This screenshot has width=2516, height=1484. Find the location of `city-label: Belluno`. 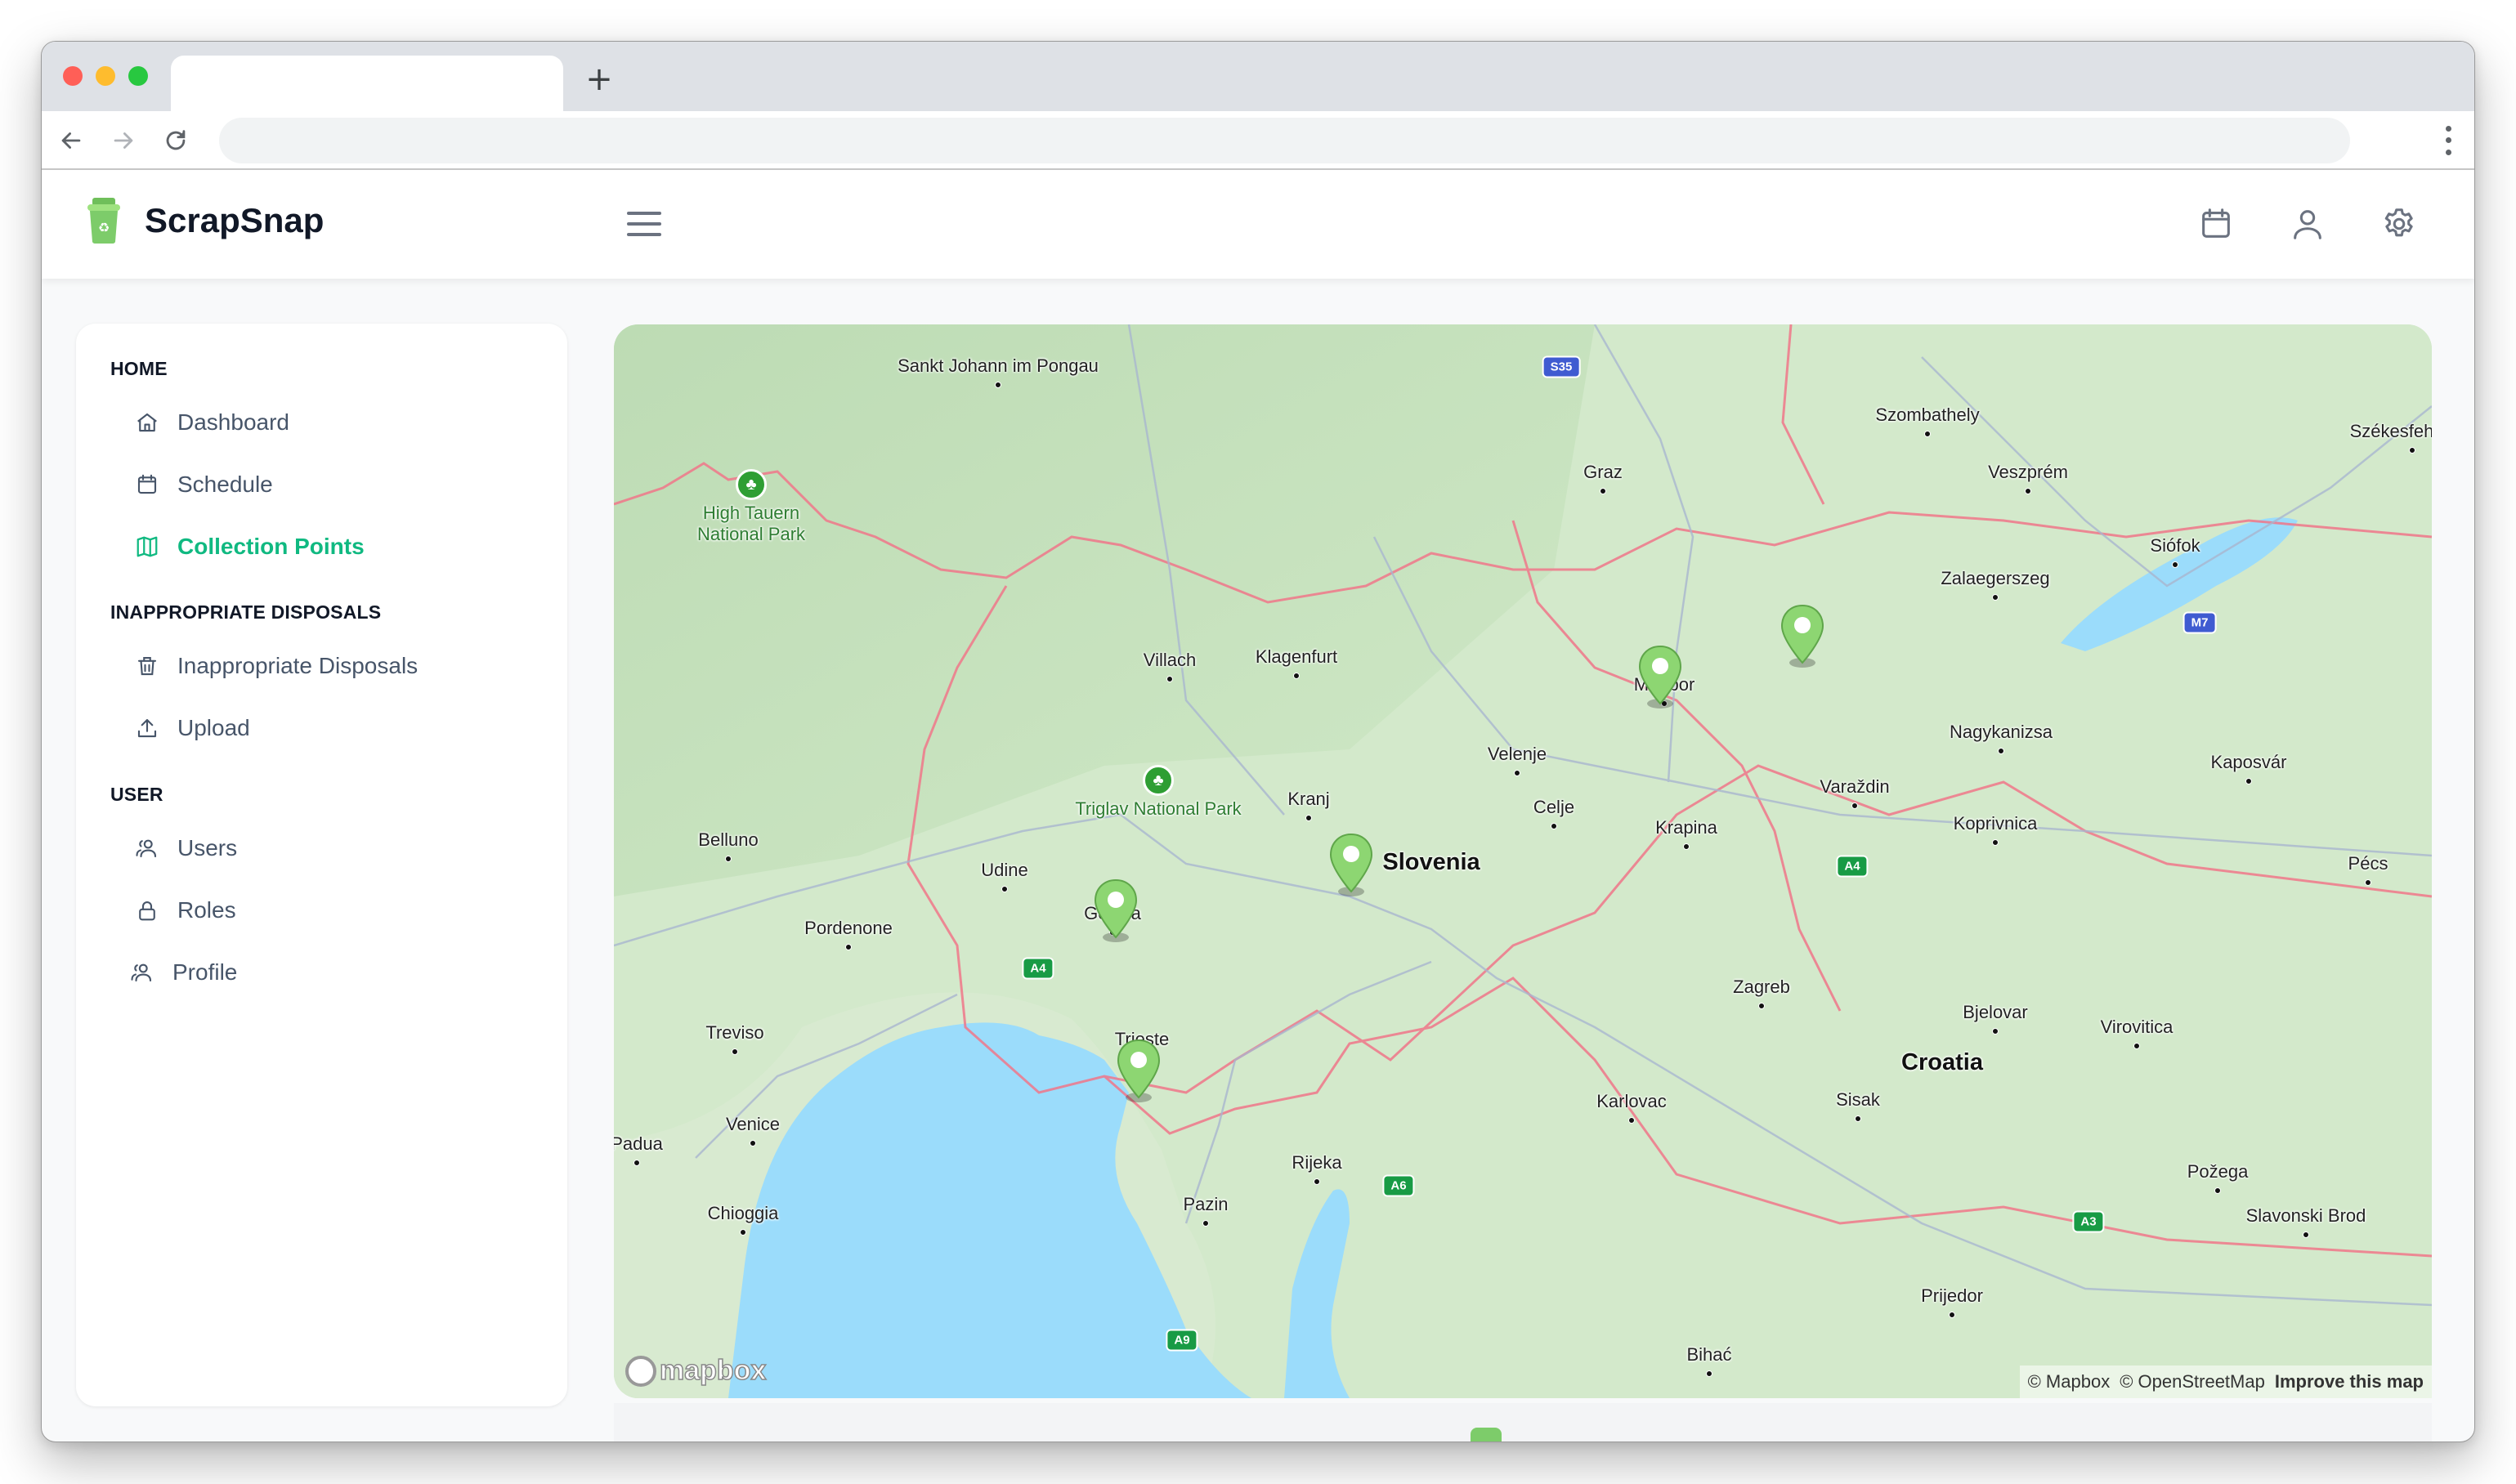

city-label: Belluno is located at coordinates (728, 839).